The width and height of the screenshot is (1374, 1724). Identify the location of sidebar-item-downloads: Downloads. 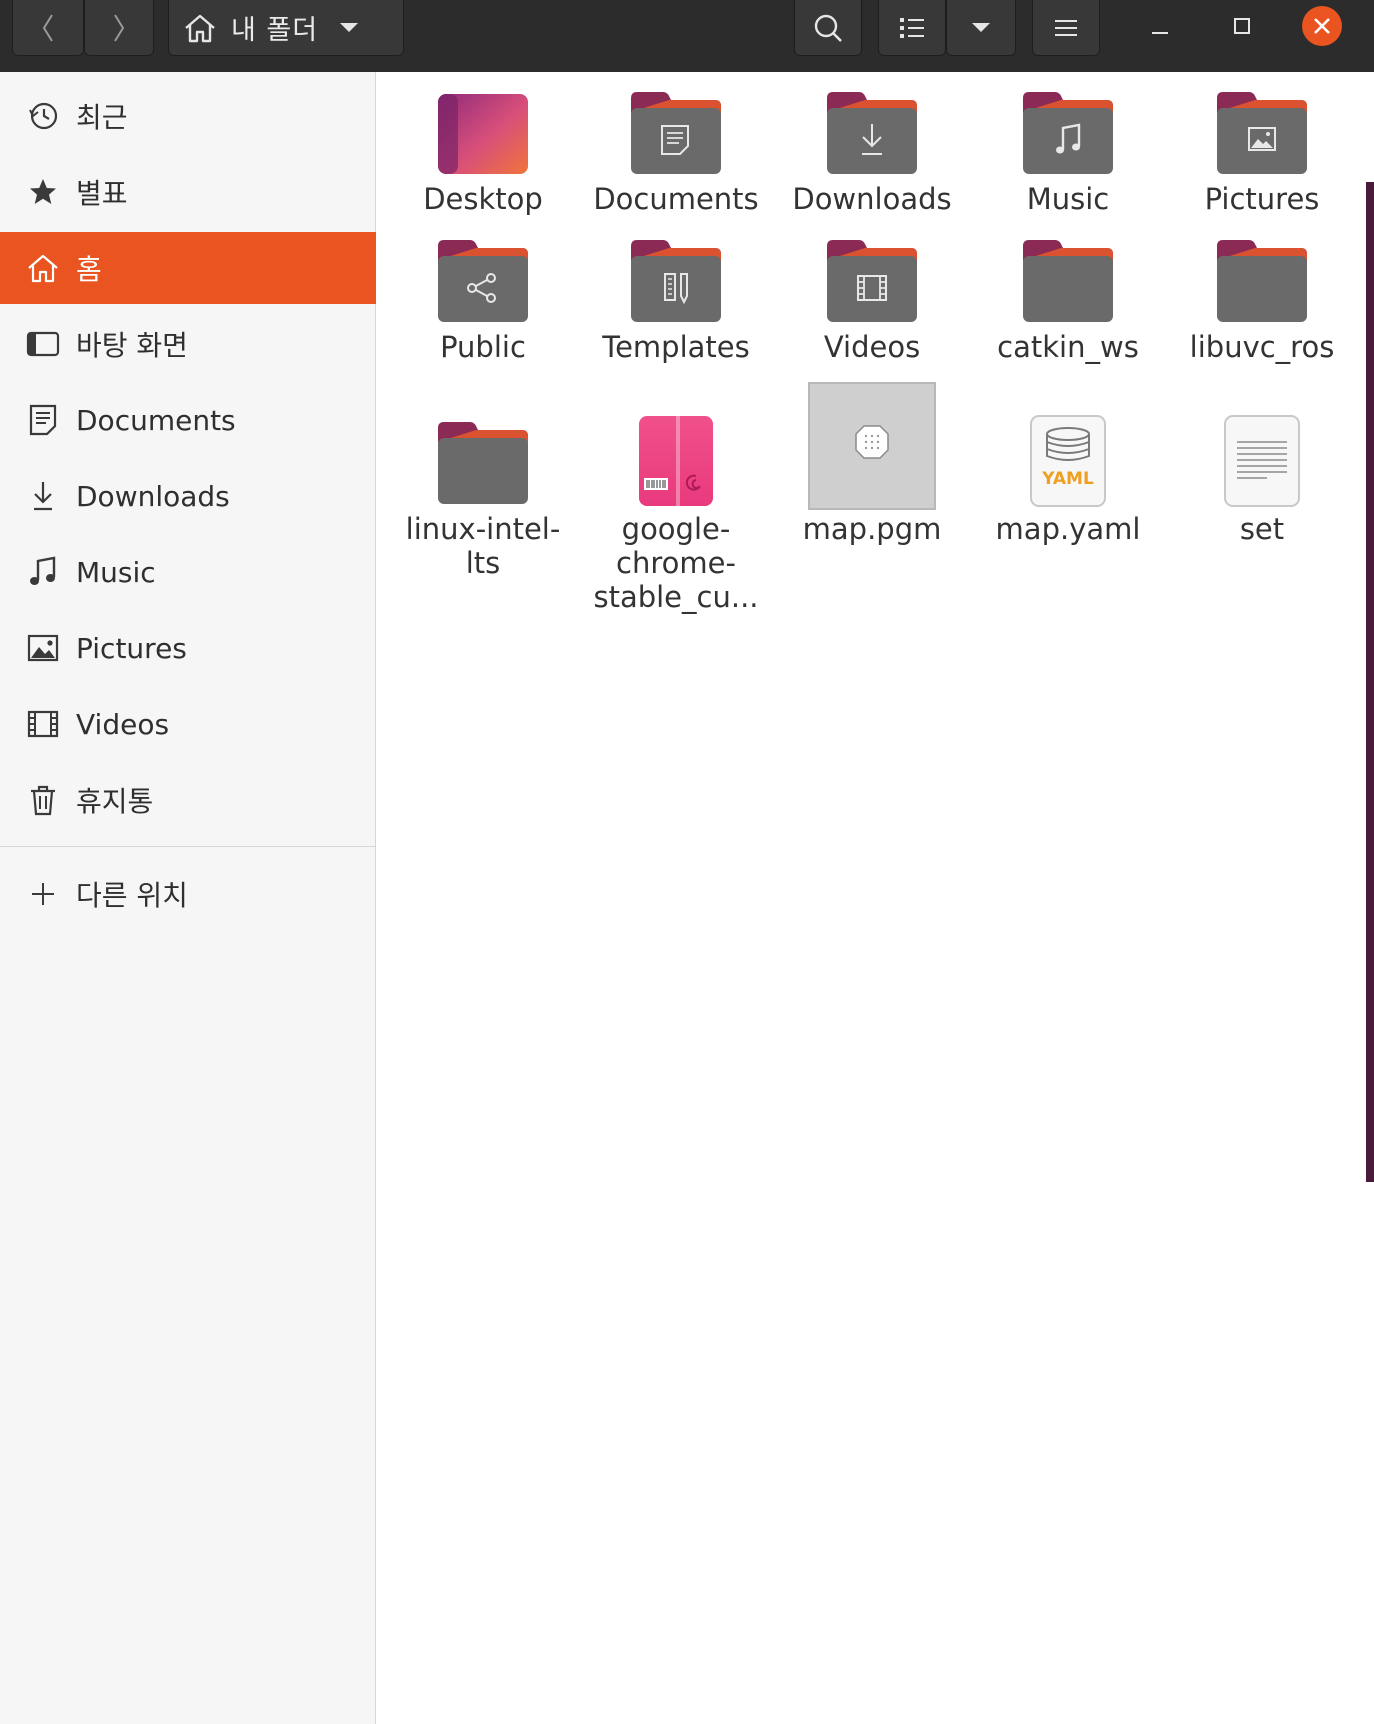
(188, 496).